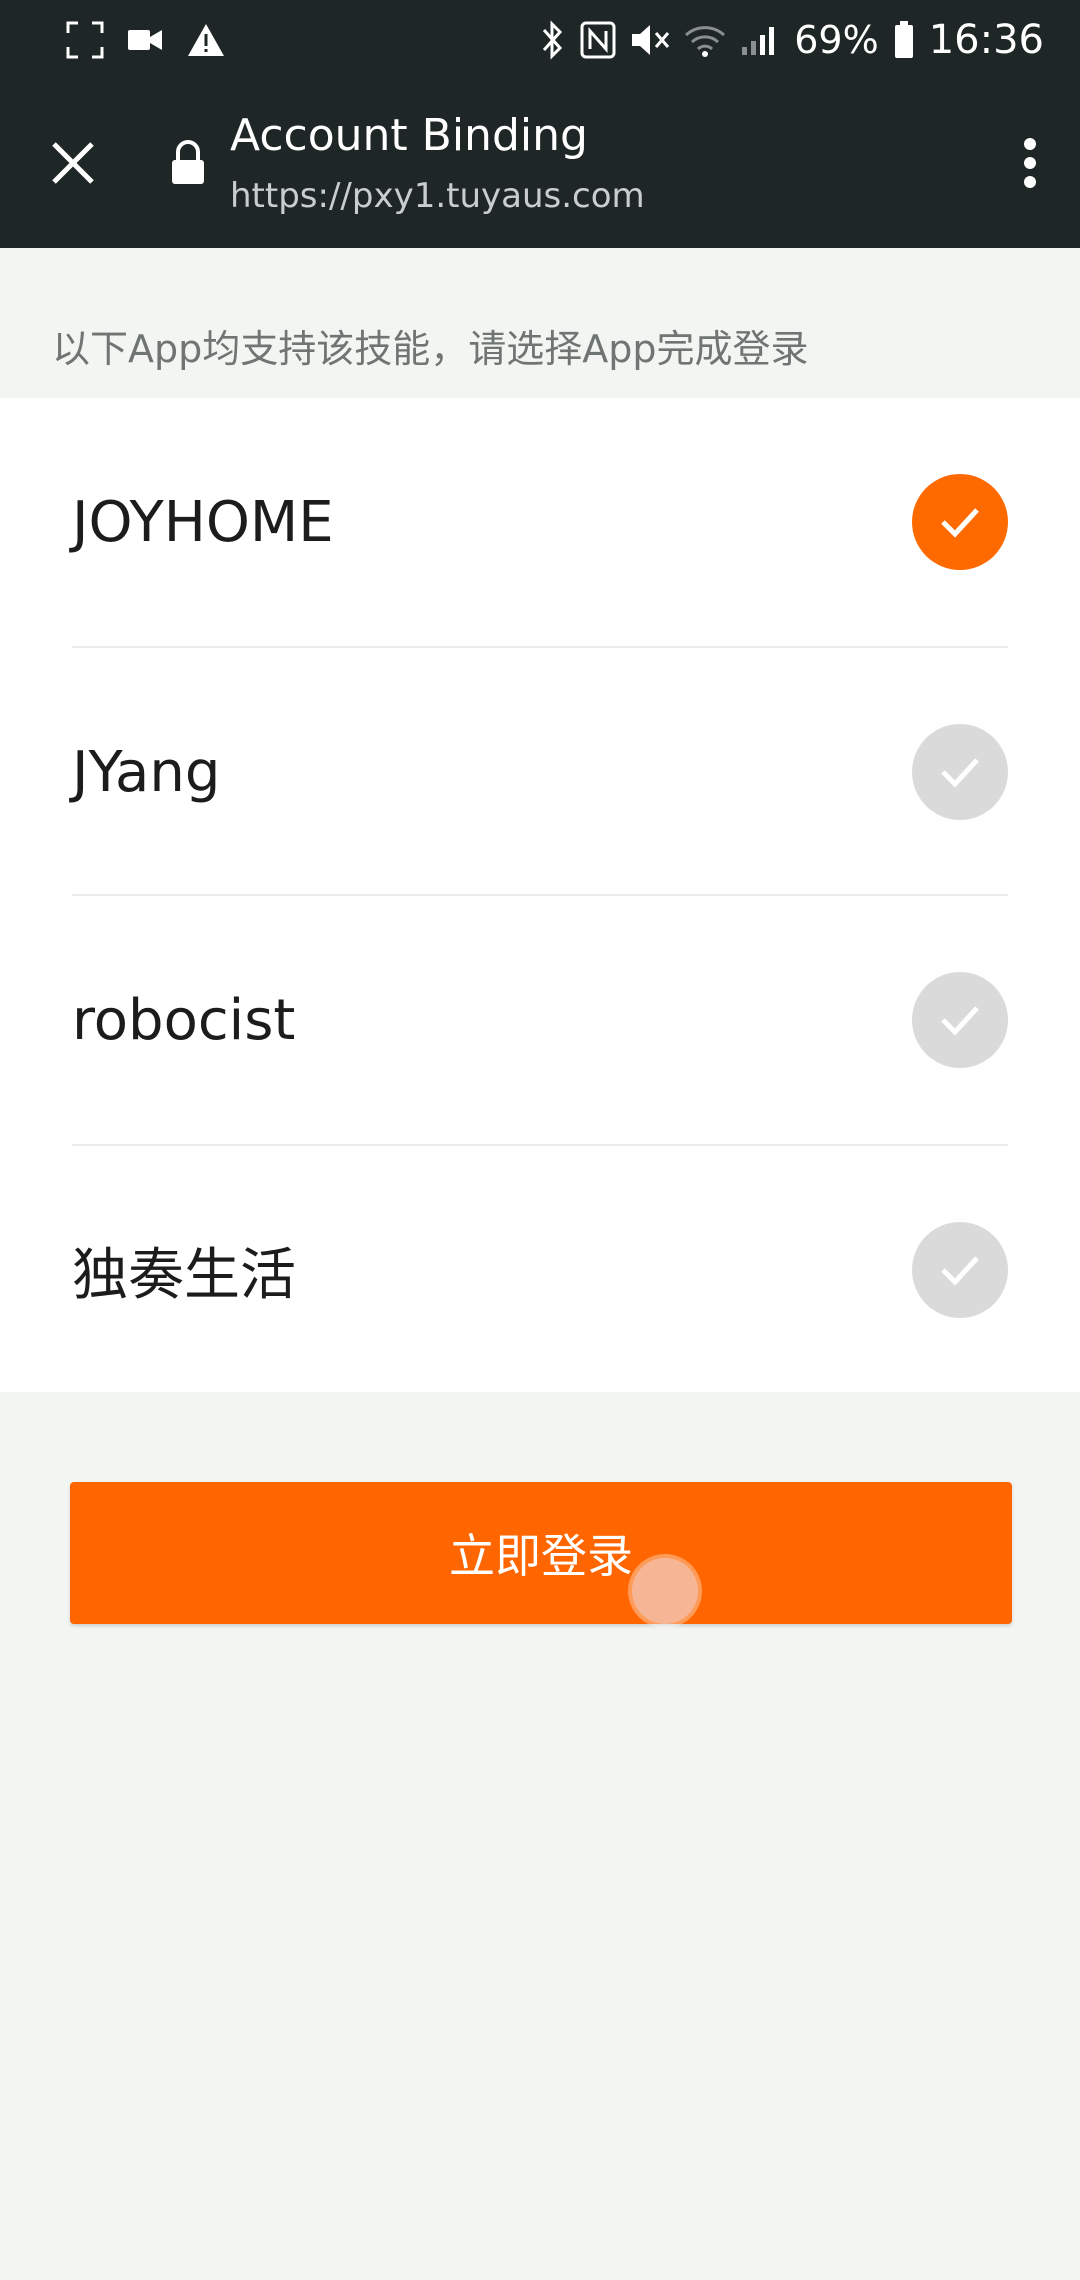 This screenshot has width=1080, height=2280. What do you see at coordinates (553, 40) in the screenshot?
I see `bluetooth-icon` at bounding box center [553, 40].